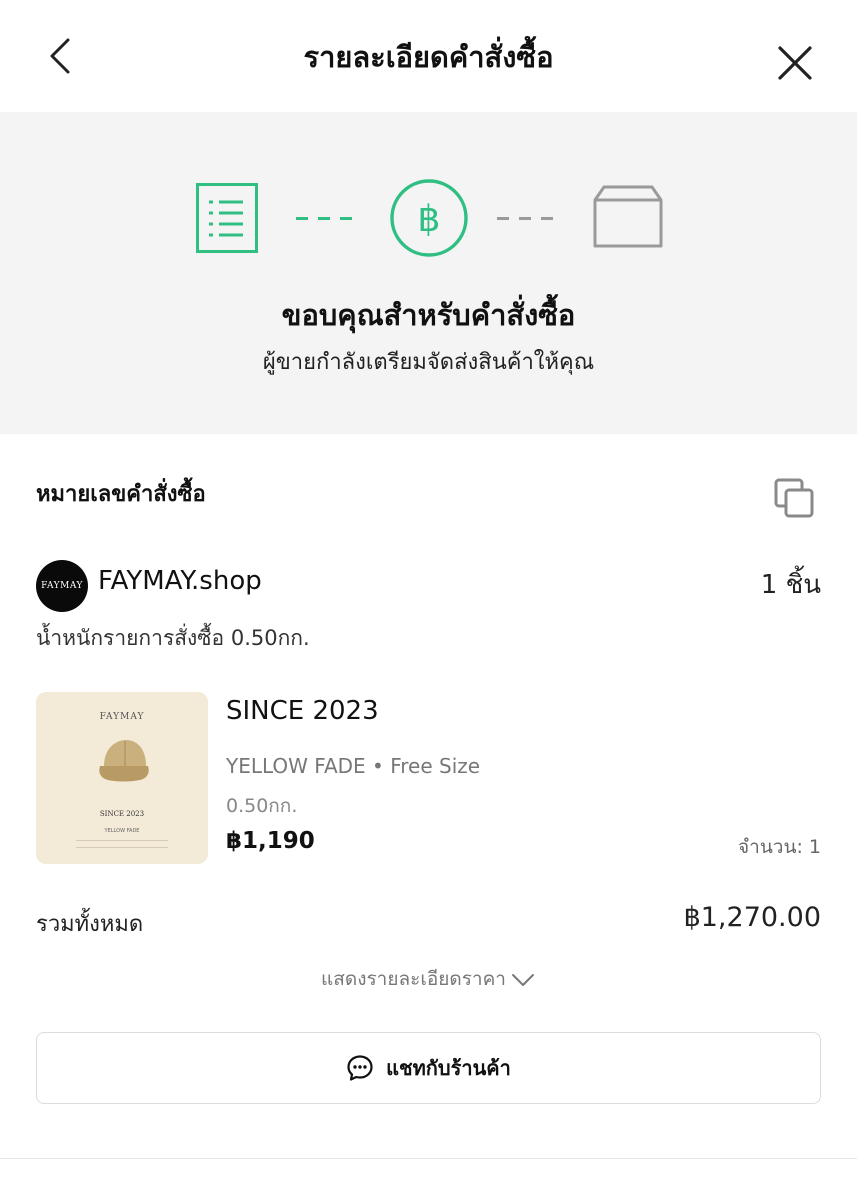 Image resolution: width=857 pixels, height=1200 pixels. What do you see at coordinates (428, 362) in the screenshot?
I see `thank-you-subheading: ผู้ขายกำลังเตรียมจัดส่งสินค้าให้คุณ` at bounding box center [428, 362].